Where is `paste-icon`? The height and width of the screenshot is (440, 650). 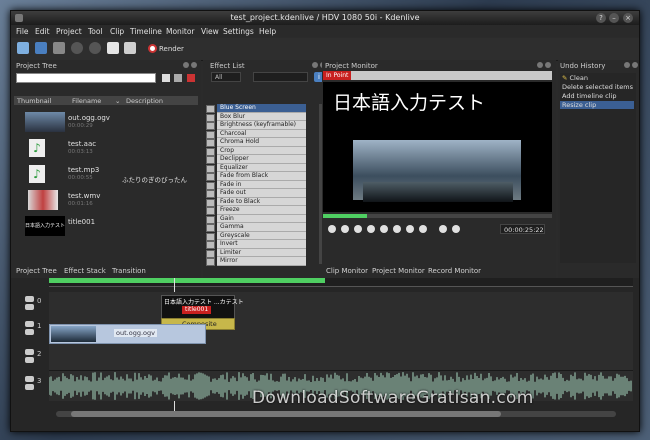 paste-icon is located at coordinates (130, 48).